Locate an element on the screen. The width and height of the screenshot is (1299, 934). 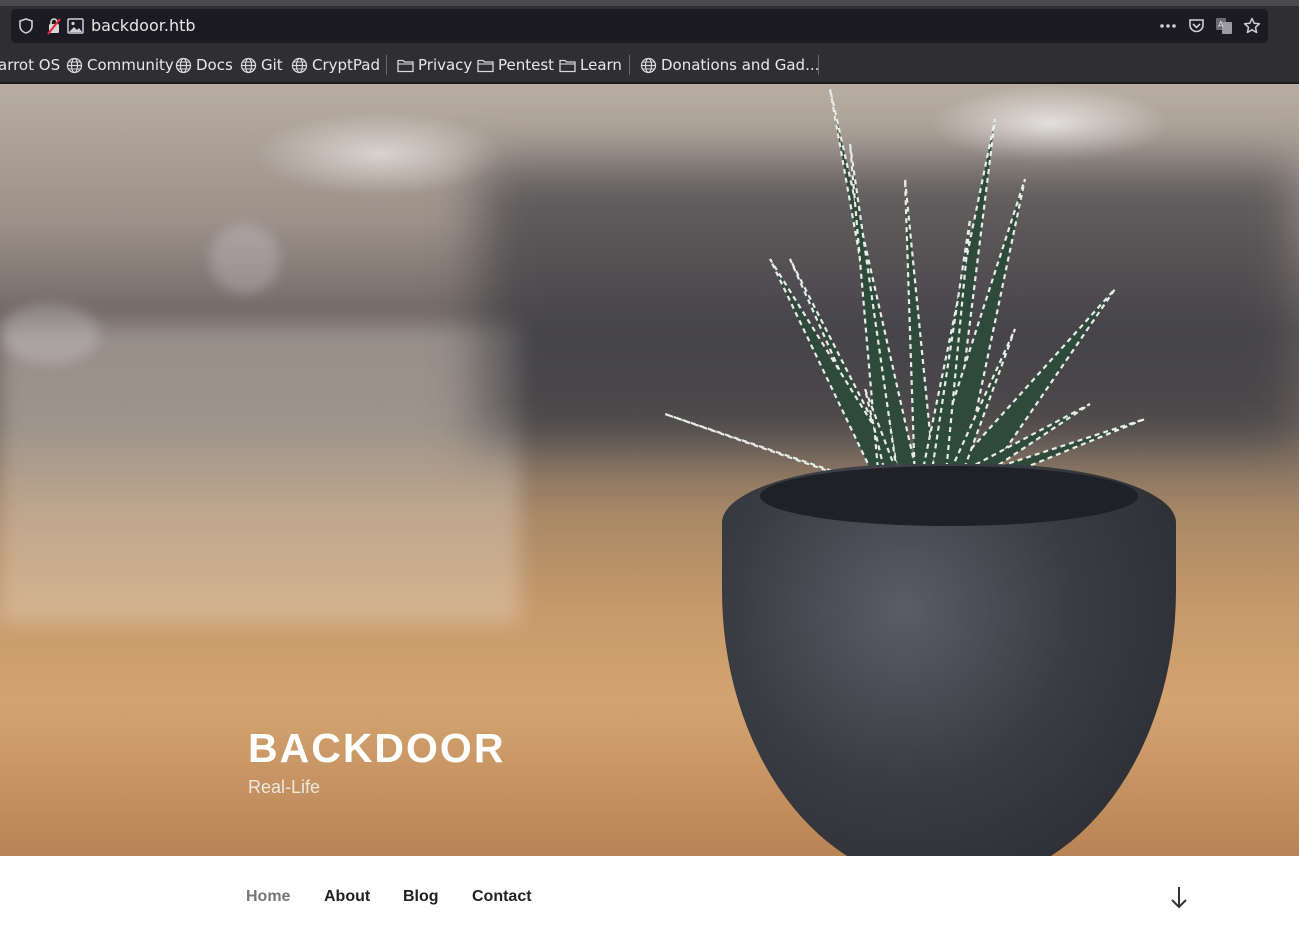
bookmark-label: Docs is located at coordinates (214, 65).